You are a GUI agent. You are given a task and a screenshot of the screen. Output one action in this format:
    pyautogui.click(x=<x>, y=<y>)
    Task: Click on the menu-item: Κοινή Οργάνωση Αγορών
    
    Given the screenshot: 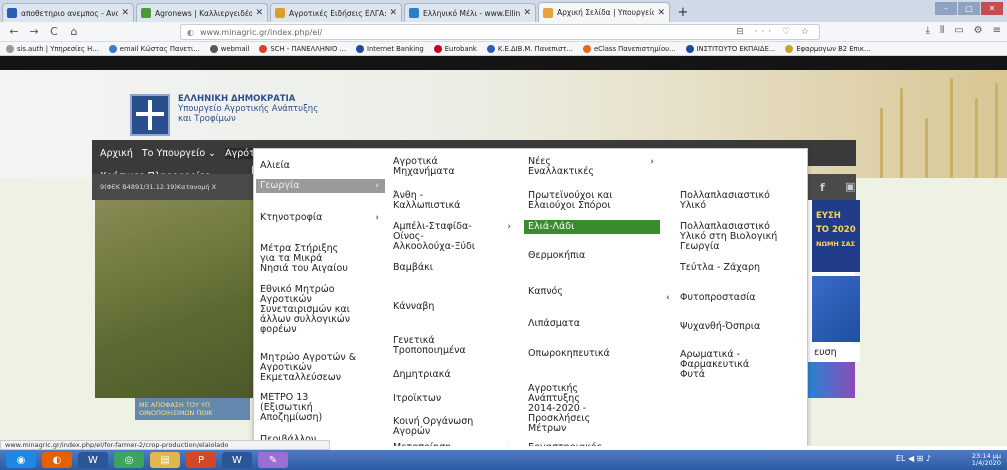 What is the action you would take?
    pyautogui.click(x=453, y=427)
    